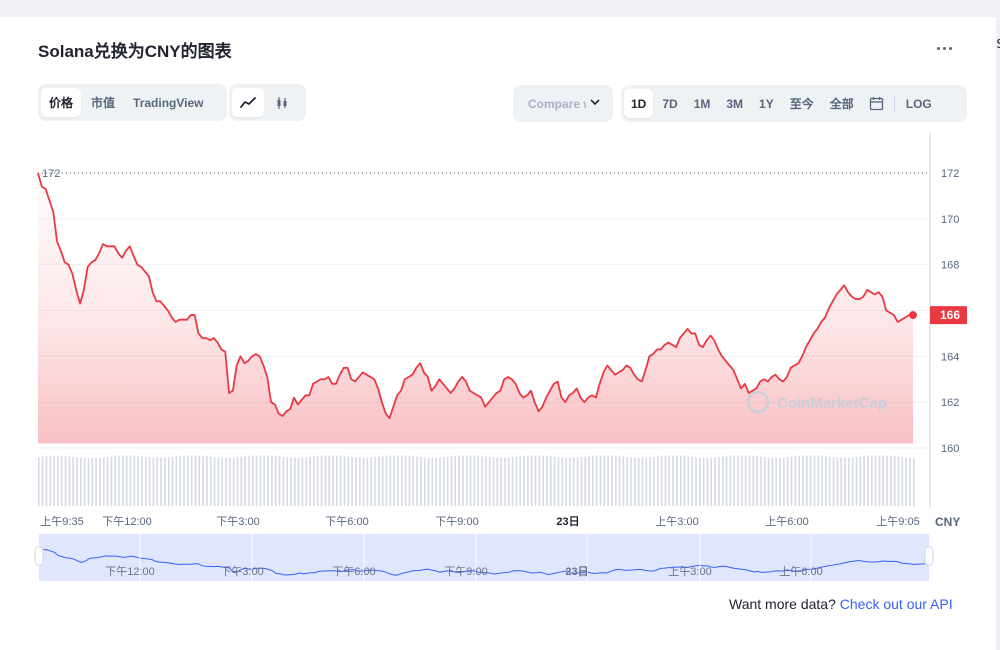 Image resolution: width=1000 pixels, height=650 pixels. I want to click on currency-label: CNY, so click(947, 522).